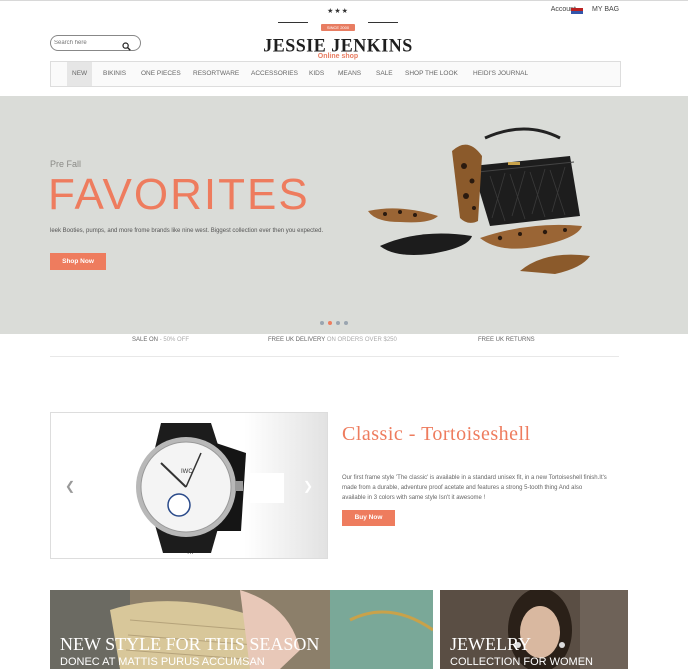 This screenshot has height=669, width=688. Describe the element at coordinates (431, 74) in the screenshot. I see `nav-item-shop-the-look: SHOP THE LOOK` at that location.